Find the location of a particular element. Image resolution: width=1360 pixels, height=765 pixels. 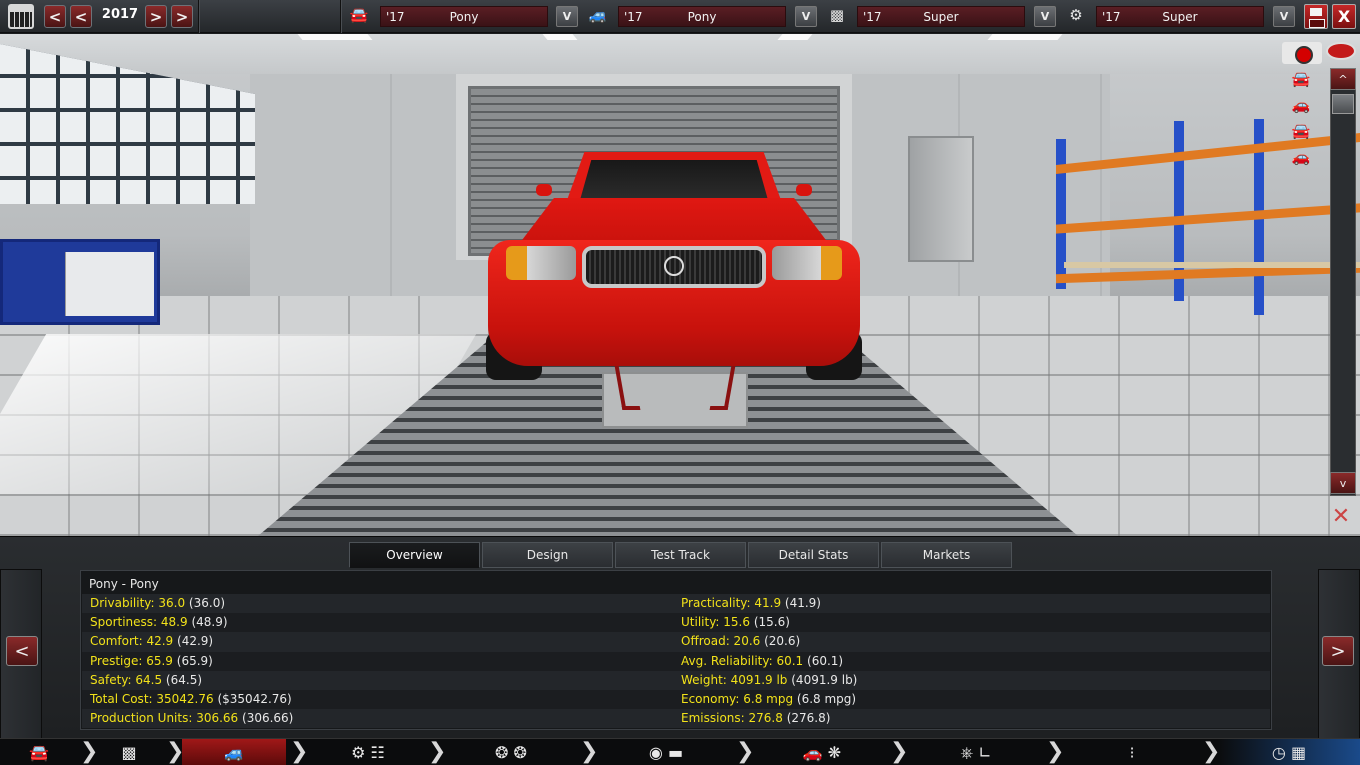

wheels-step-icon: ❂ ❂ is located at coordinates (511, 752).